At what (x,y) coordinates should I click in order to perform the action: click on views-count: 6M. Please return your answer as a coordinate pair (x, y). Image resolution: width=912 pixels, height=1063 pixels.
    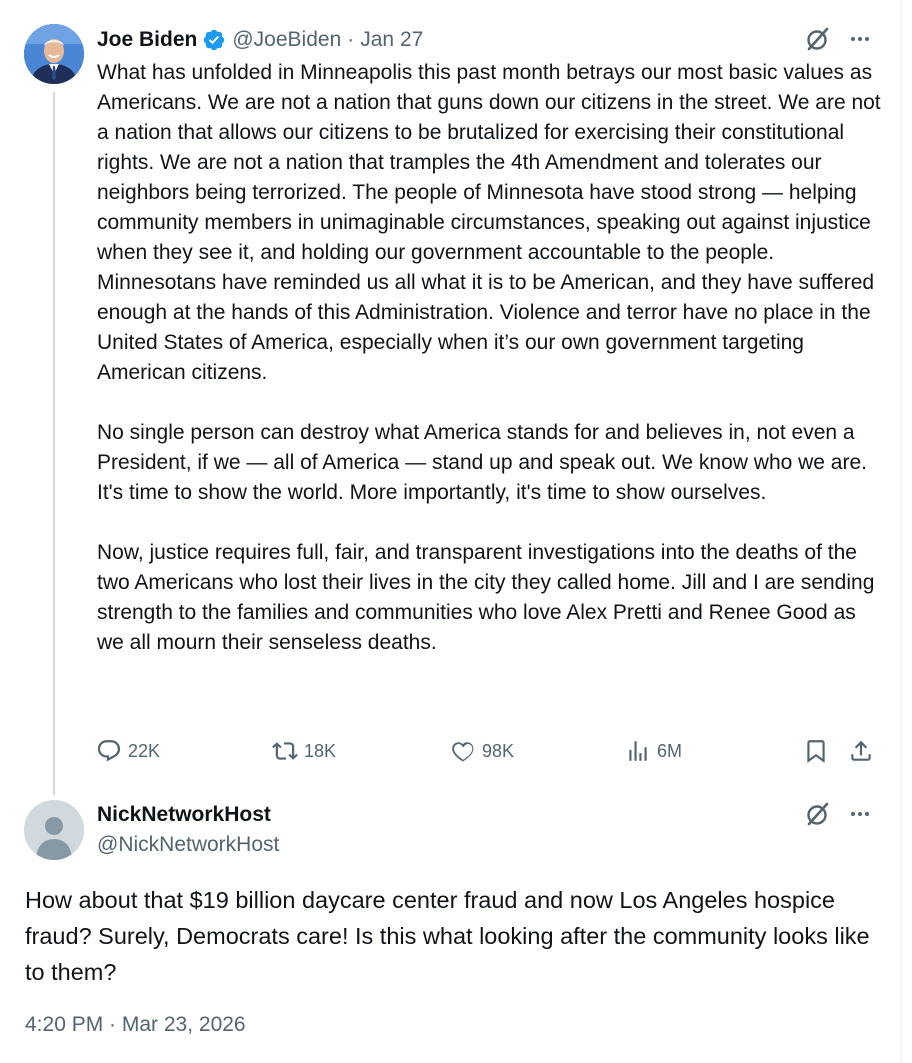
    Looking at the image, I should click on (670, 750).